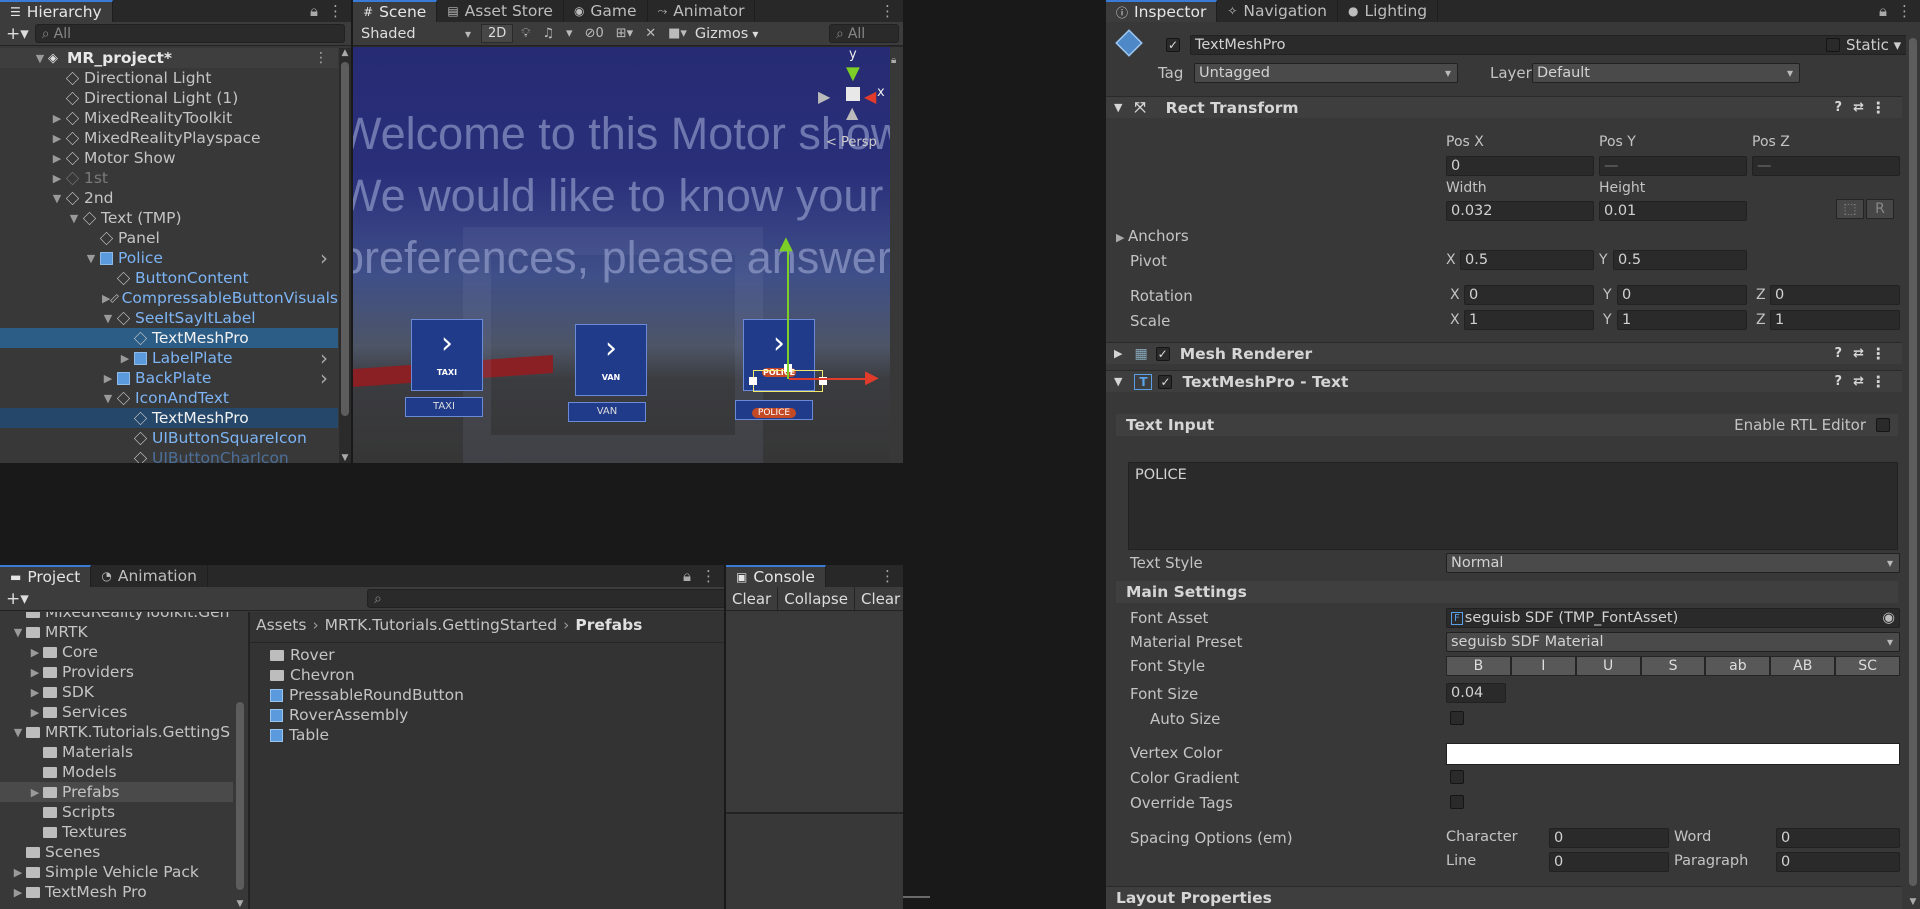 The width and height of the screenshot is (1920, 909). I want to click on console-clear-button: Clear, so click(752, 598).